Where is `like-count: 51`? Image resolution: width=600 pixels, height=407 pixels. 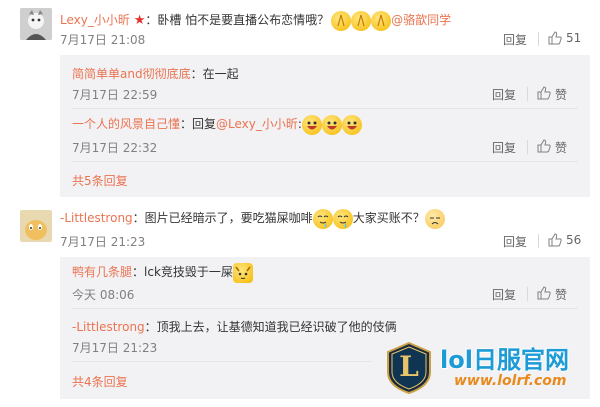 like-count: 51 is located at coordinates (573, 38).